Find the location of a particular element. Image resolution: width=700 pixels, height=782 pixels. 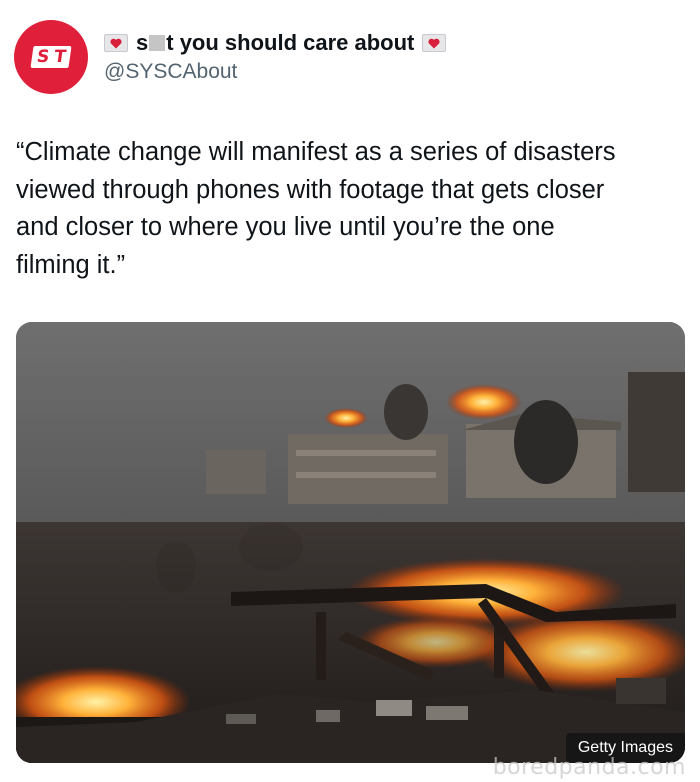

avatar-logo: S T is located at coordinates (51, 57).